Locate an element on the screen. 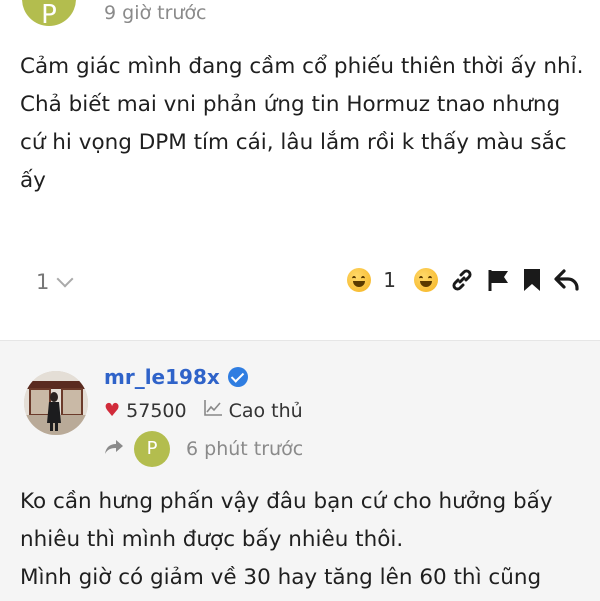 Image resolution: width=600 pixels, height=601 pixels. post-time: 6 phút trước is located at coordinates (244, 449).